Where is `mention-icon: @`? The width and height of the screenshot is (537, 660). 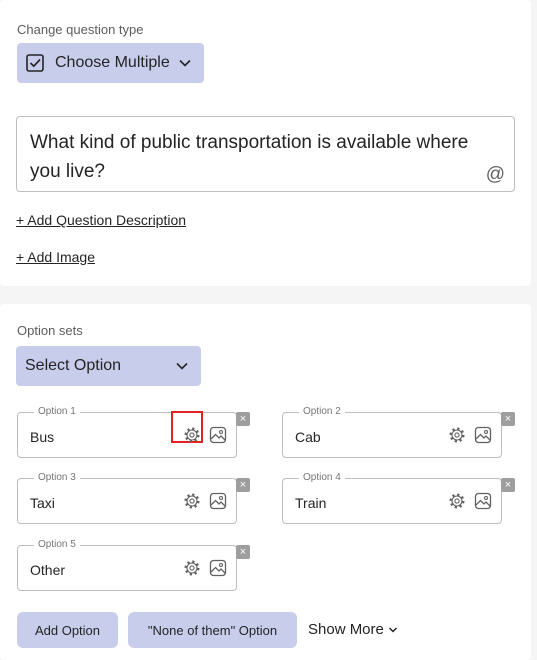
mention-icon: @ is located at coordinates (495, 174).